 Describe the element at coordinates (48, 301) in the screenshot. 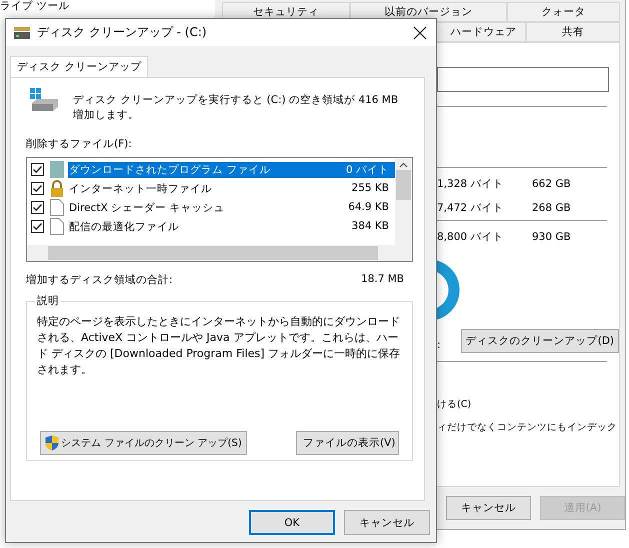

I see `group-title: 説明` at that location.